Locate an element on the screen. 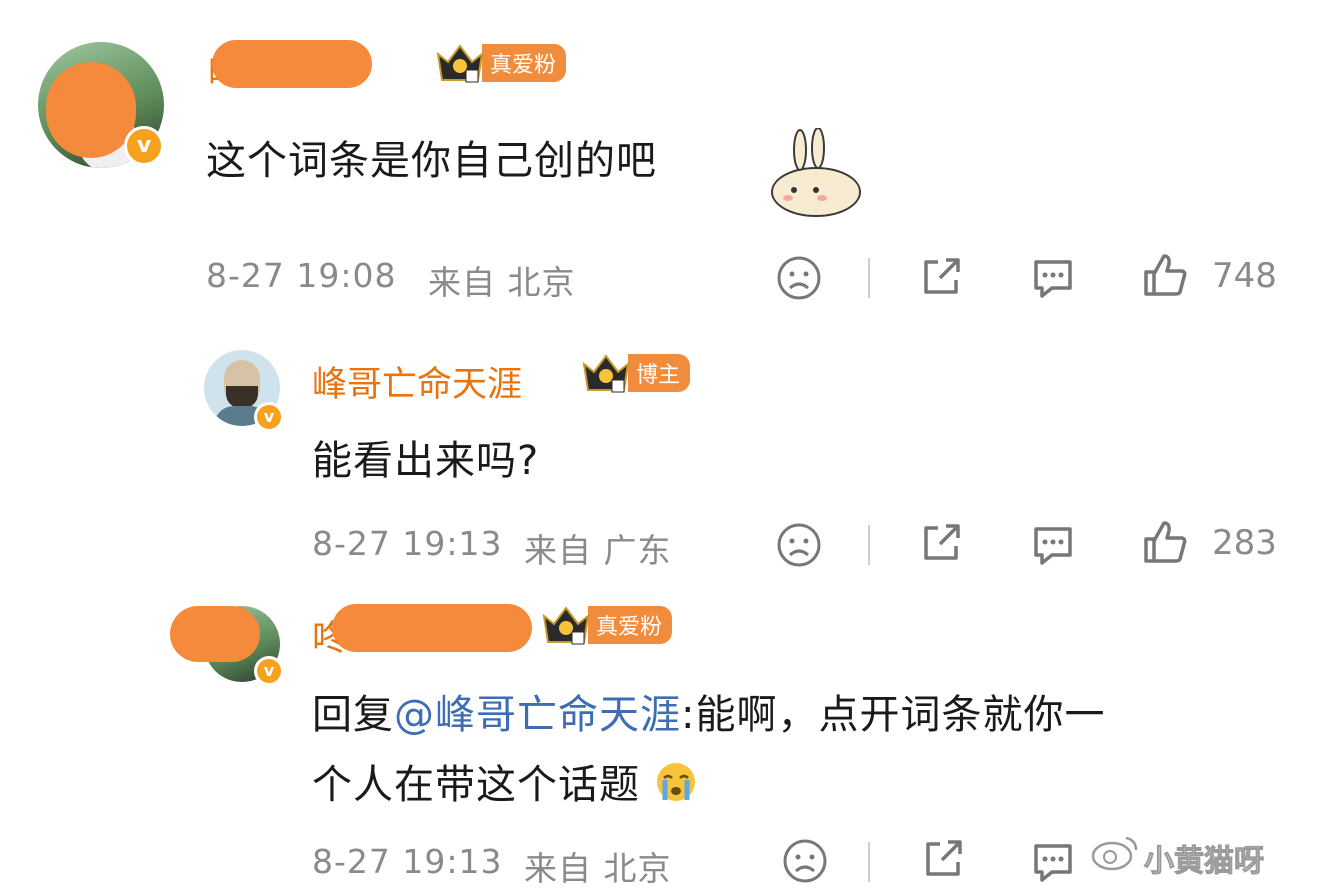 Image resolution: width=1320 pixels, height=890 pixels. like-count: 283 is located at coordinates (1244, 543).